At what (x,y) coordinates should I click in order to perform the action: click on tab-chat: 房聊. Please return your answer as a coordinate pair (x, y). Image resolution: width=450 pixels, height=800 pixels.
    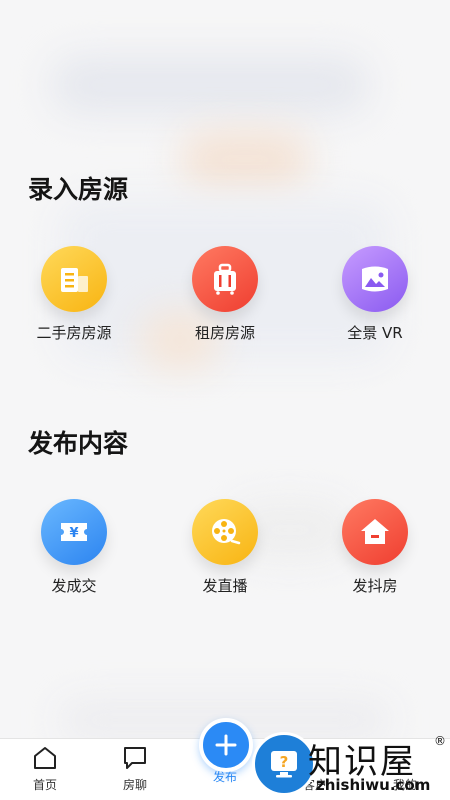
    Looking at the image, I should click on (135, 768).